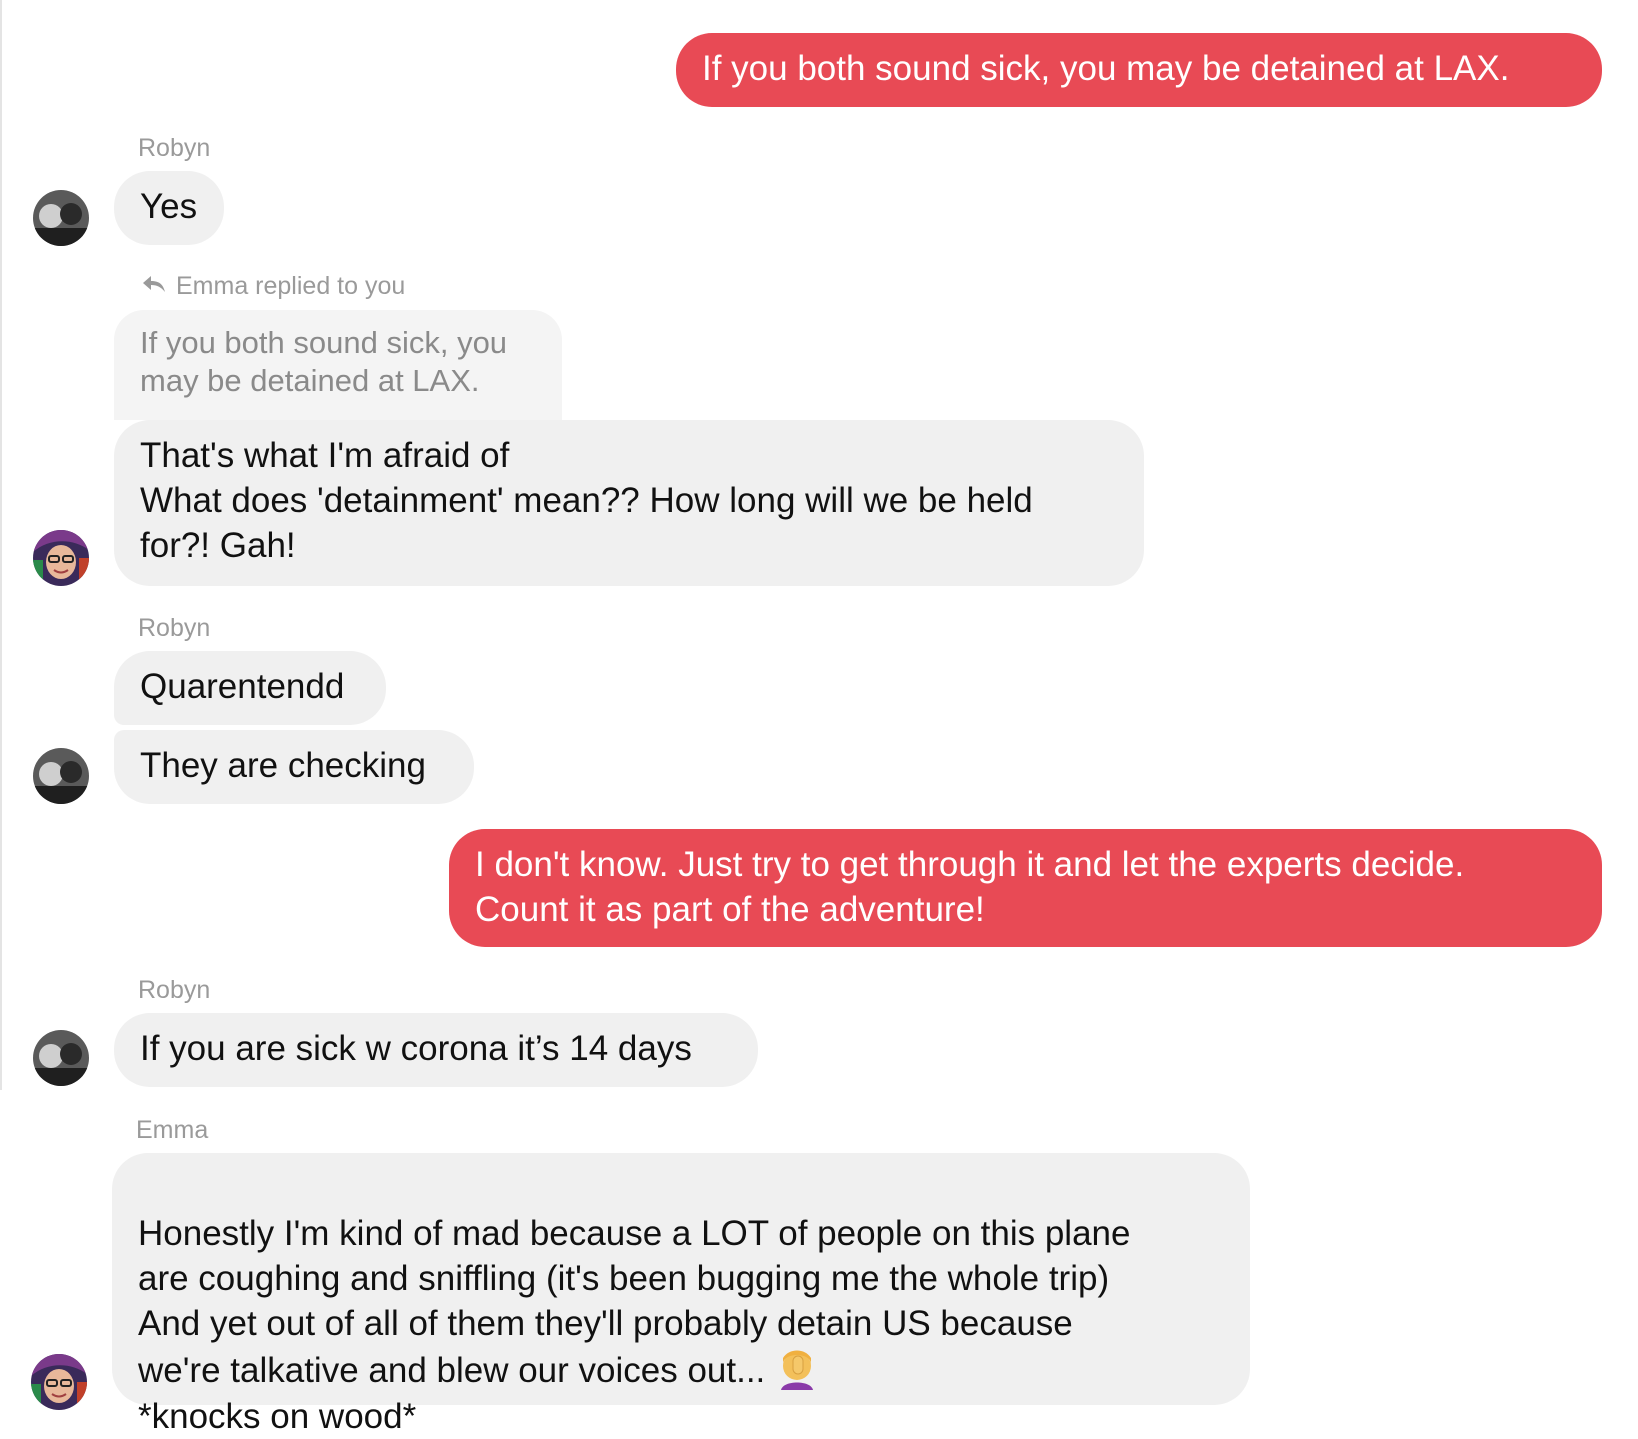  I want to click on incoming-message: Yes, so click(169, 208).